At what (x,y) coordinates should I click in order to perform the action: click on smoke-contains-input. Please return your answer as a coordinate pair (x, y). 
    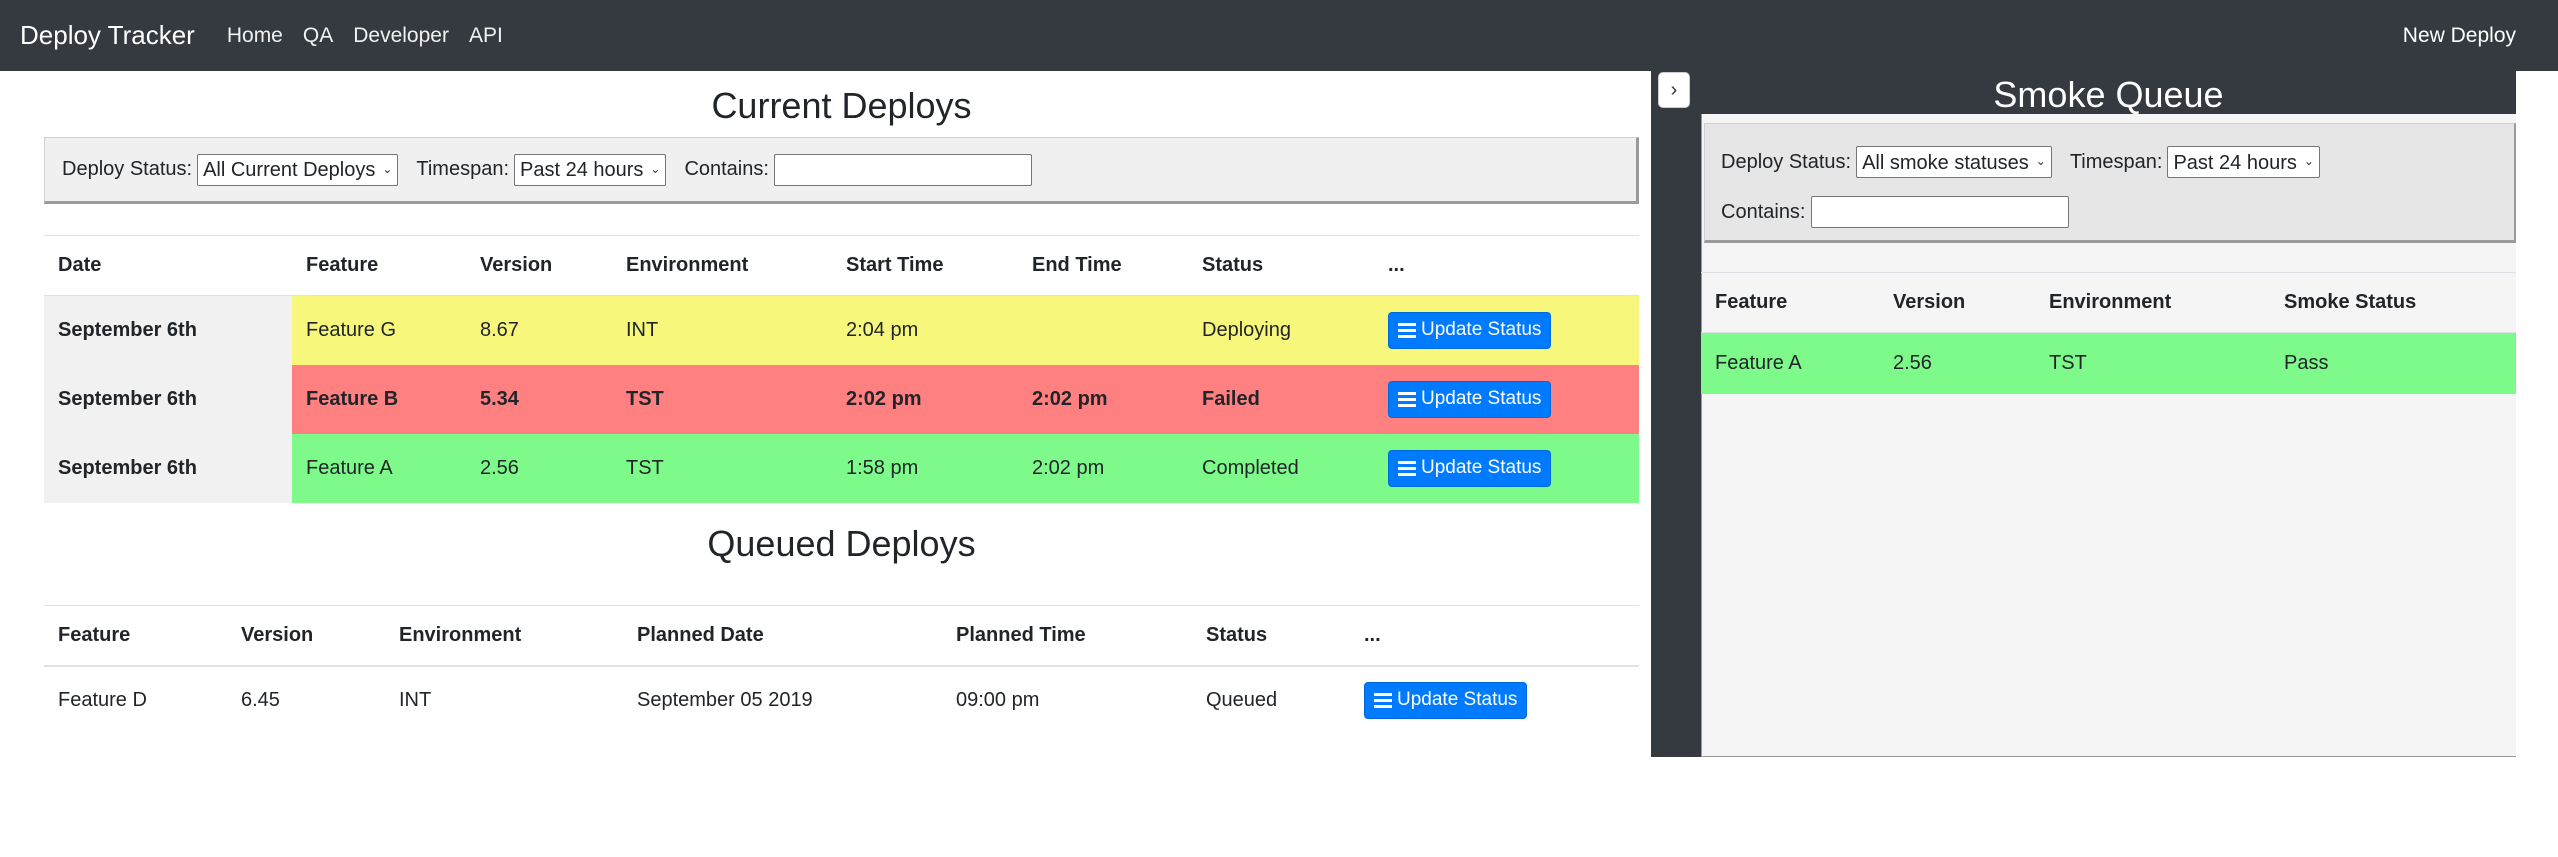
    Looking at the image, I should click on (1939, 212).